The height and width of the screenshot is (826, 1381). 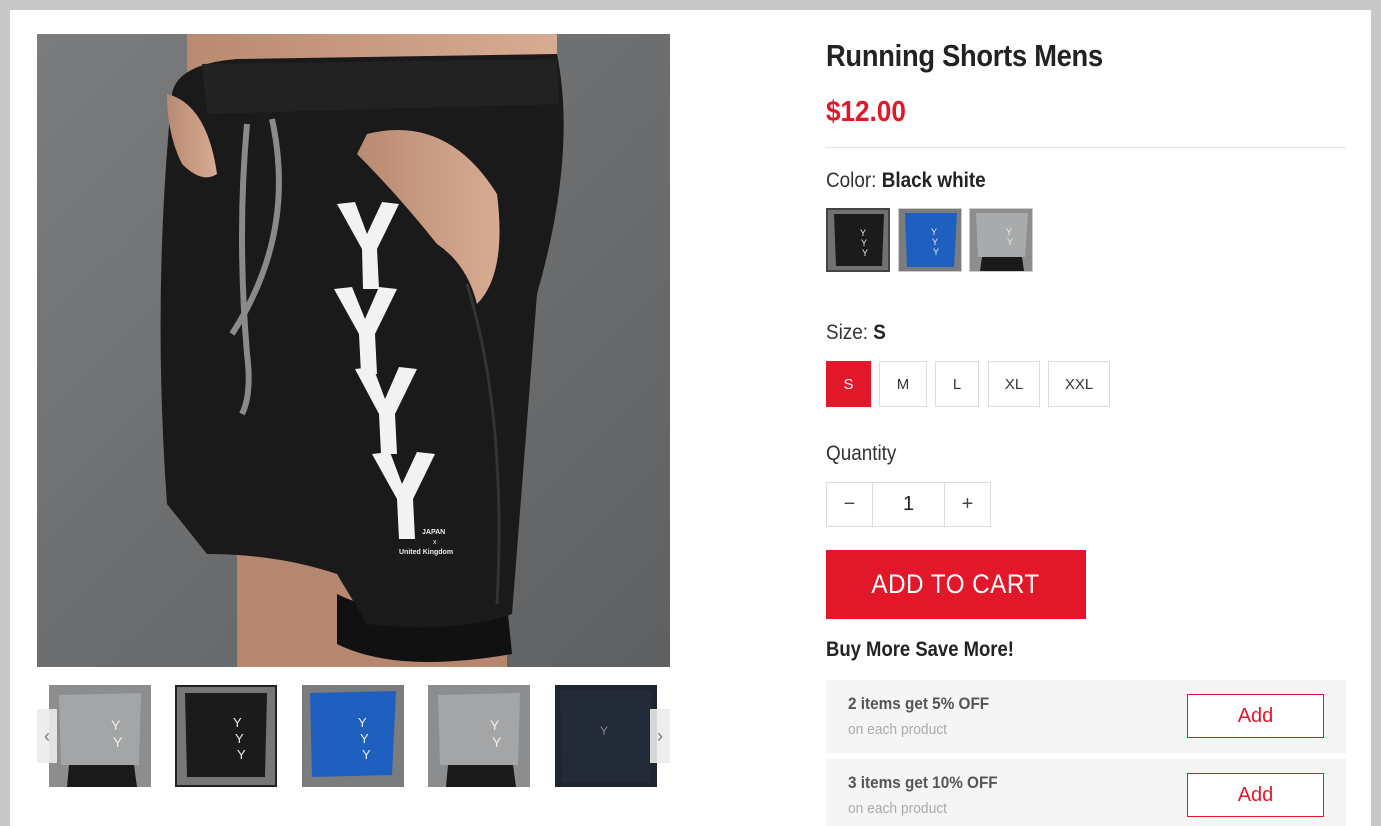 I want to click on quantity-decrease-button: −, so click(x=849, y=504).